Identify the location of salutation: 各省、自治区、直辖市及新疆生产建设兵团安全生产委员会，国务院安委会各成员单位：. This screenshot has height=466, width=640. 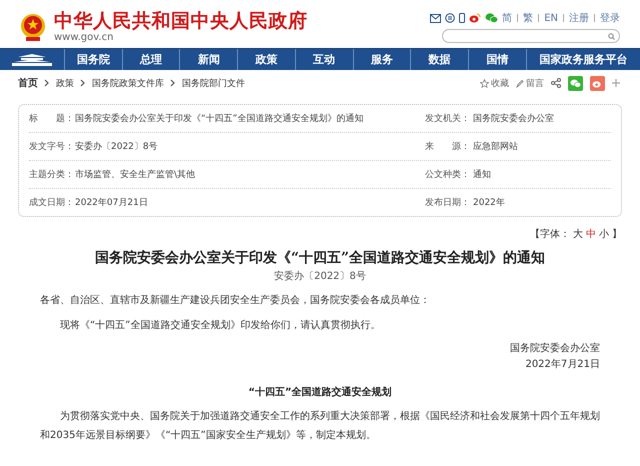
(235, 301).